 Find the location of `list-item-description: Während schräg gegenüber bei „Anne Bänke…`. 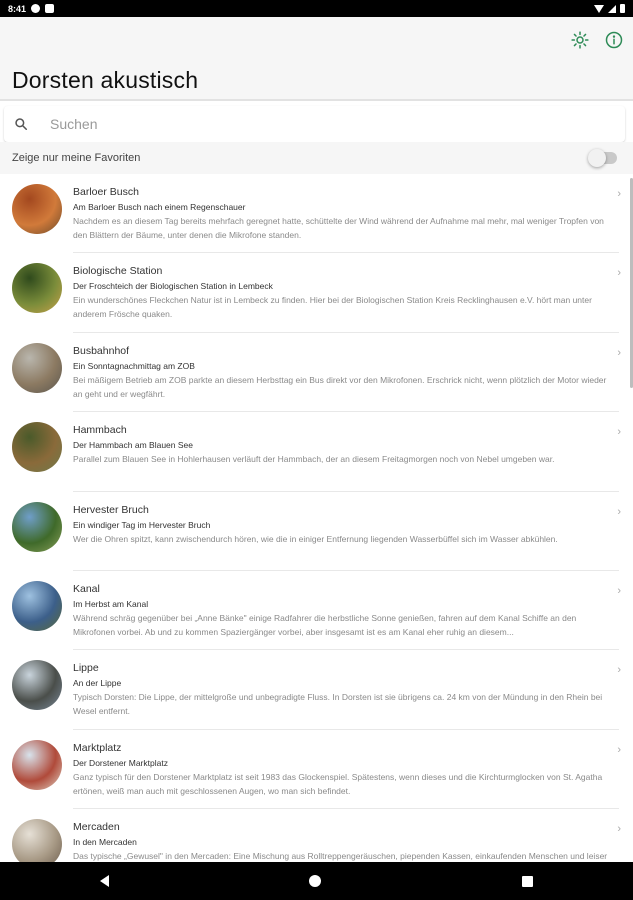

list-item-description: Während schräg gegenüber bei „Anne Bänke… is located at coordinates (325, 624).